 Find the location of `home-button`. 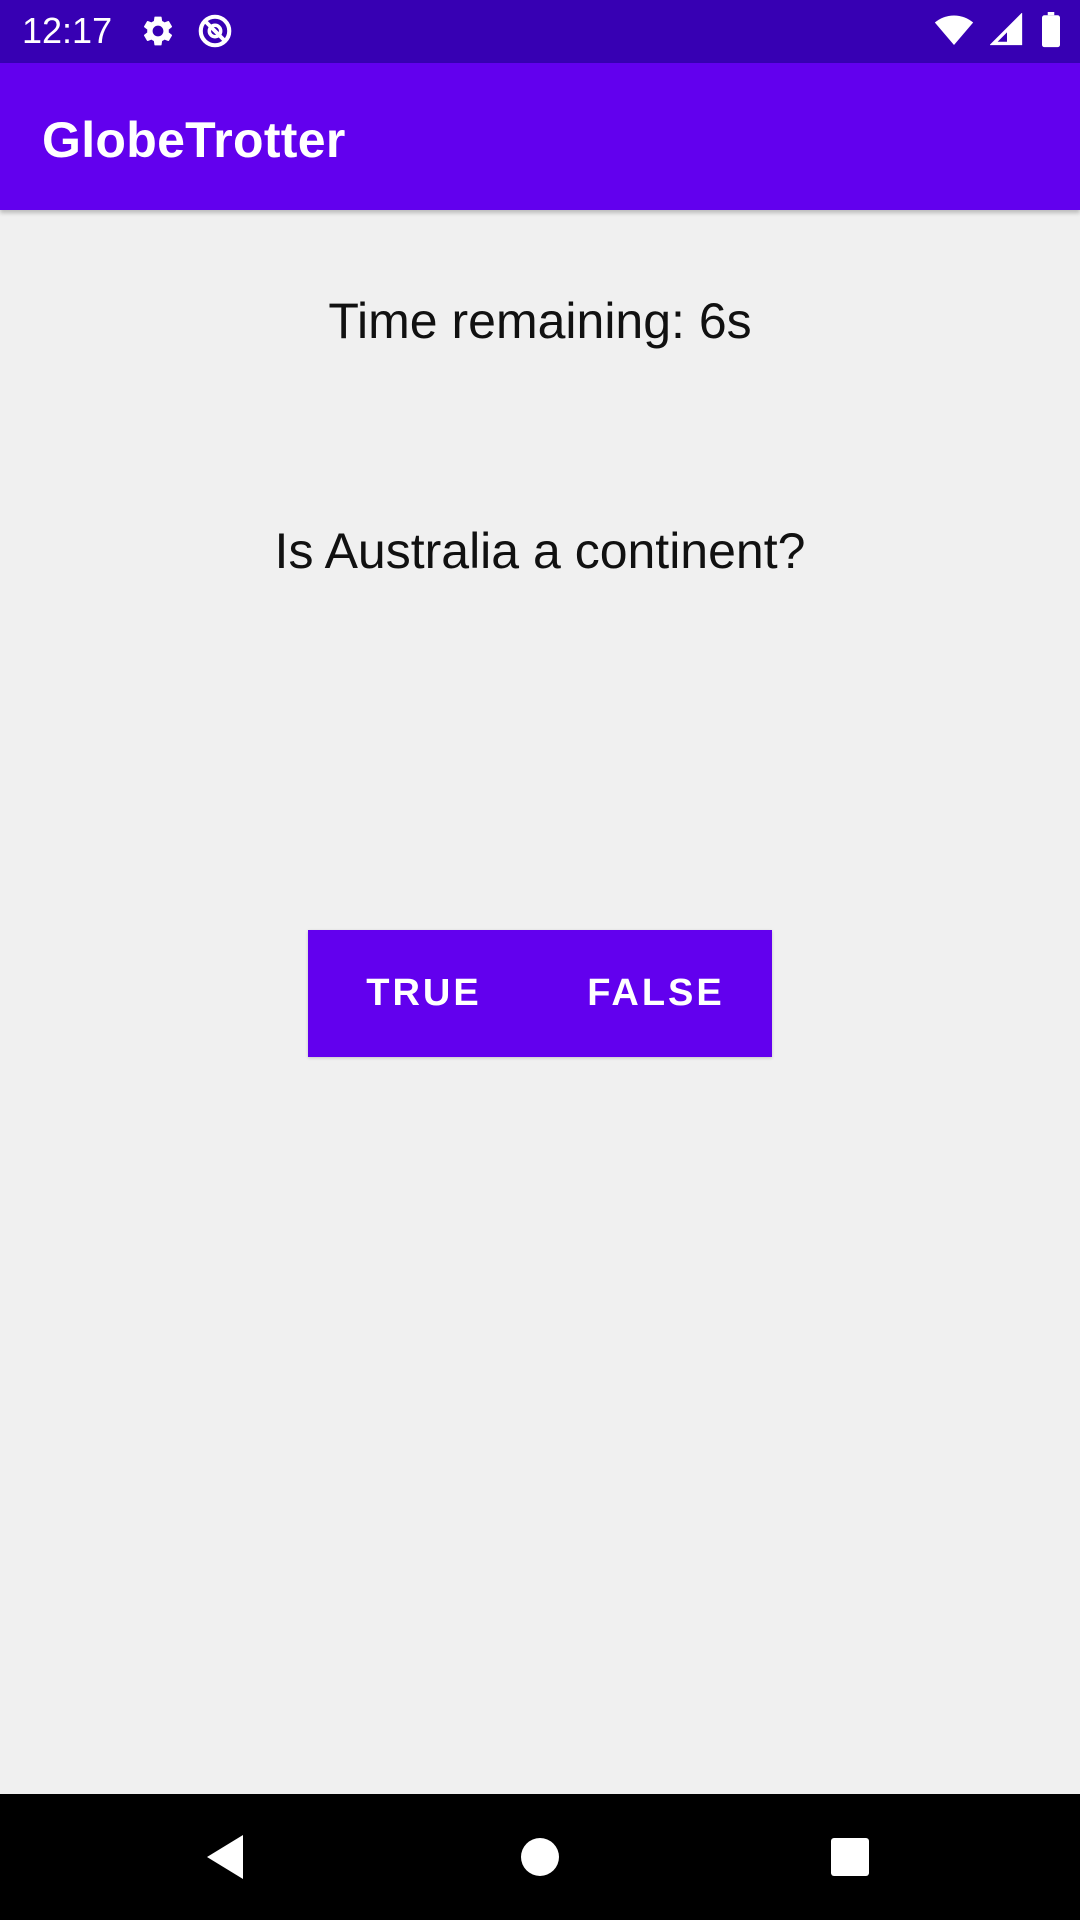

home-button is located at coordinates (540, 1857).